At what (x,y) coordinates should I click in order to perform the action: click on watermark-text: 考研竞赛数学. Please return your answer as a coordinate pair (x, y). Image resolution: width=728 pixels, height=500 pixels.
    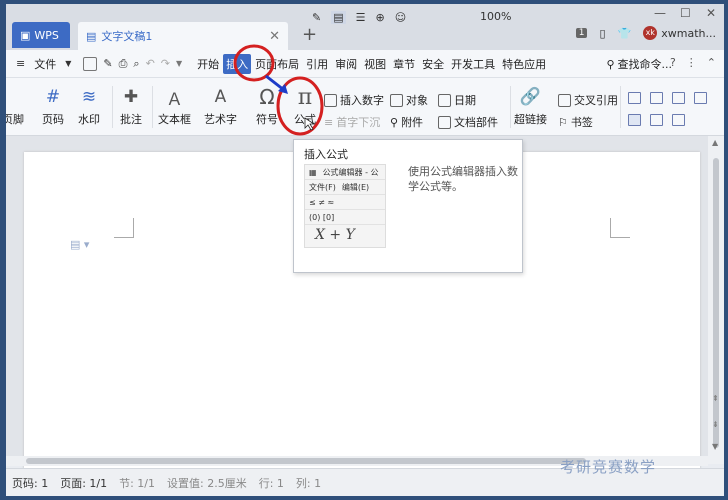
    Looking at the image, I should click on (608, 467).